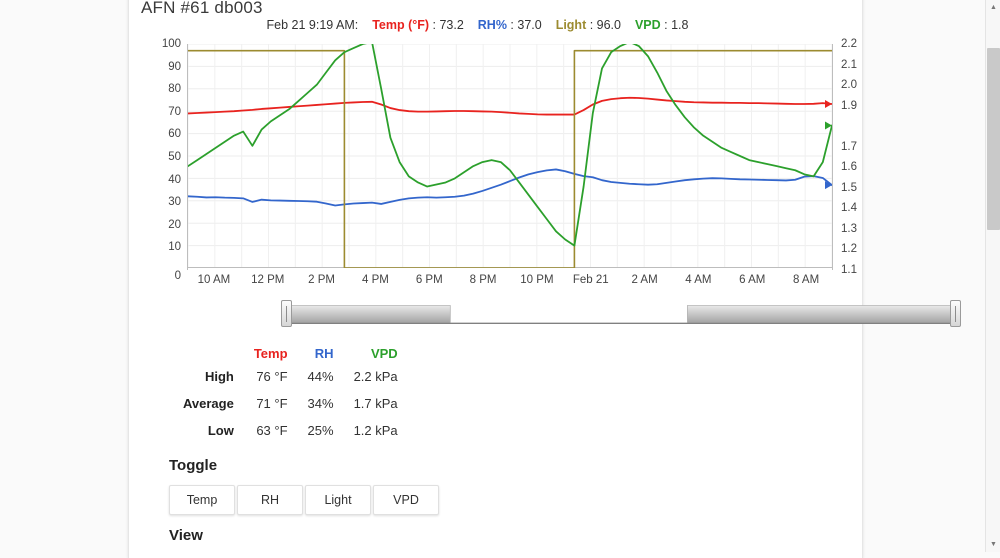 This screenshot has height=558, width=1000. I want to click on right-axis-tick: 1.3, so click(849, 228).